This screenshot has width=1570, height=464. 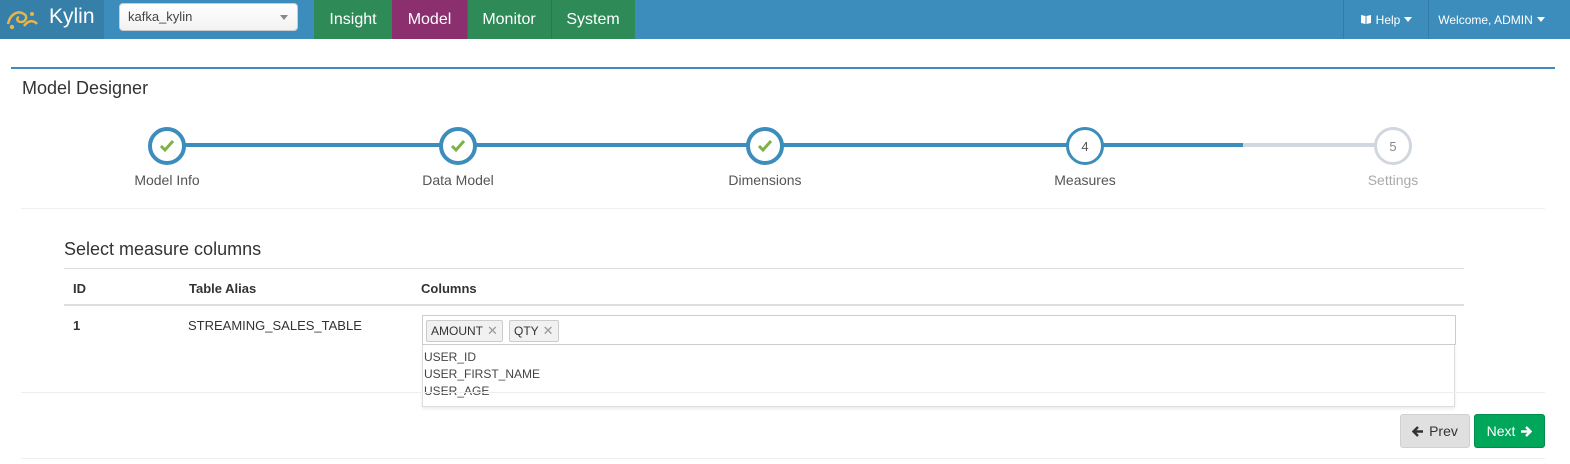 I want to click on dropdown-option: USER_ID, so click(x=450, y=357).